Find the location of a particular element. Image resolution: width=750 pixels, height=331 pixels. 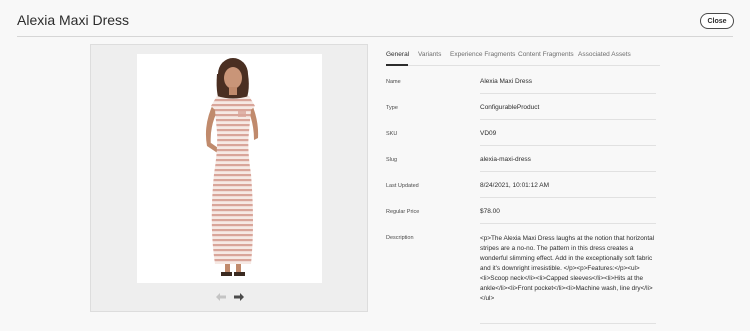

field-value: alexia-maxi-dress is located at coordinates (505, 159).